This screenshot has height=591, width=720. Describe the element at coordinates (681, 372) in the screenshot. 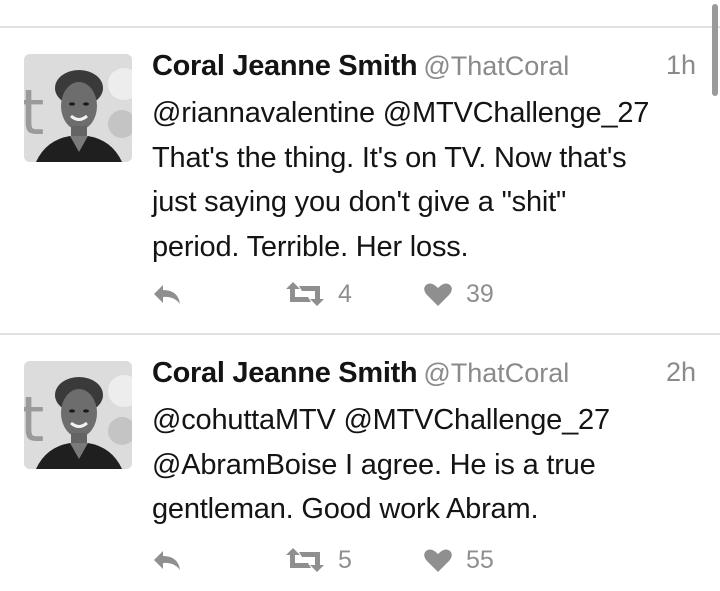

I see `timestamp: 2h` at that location.